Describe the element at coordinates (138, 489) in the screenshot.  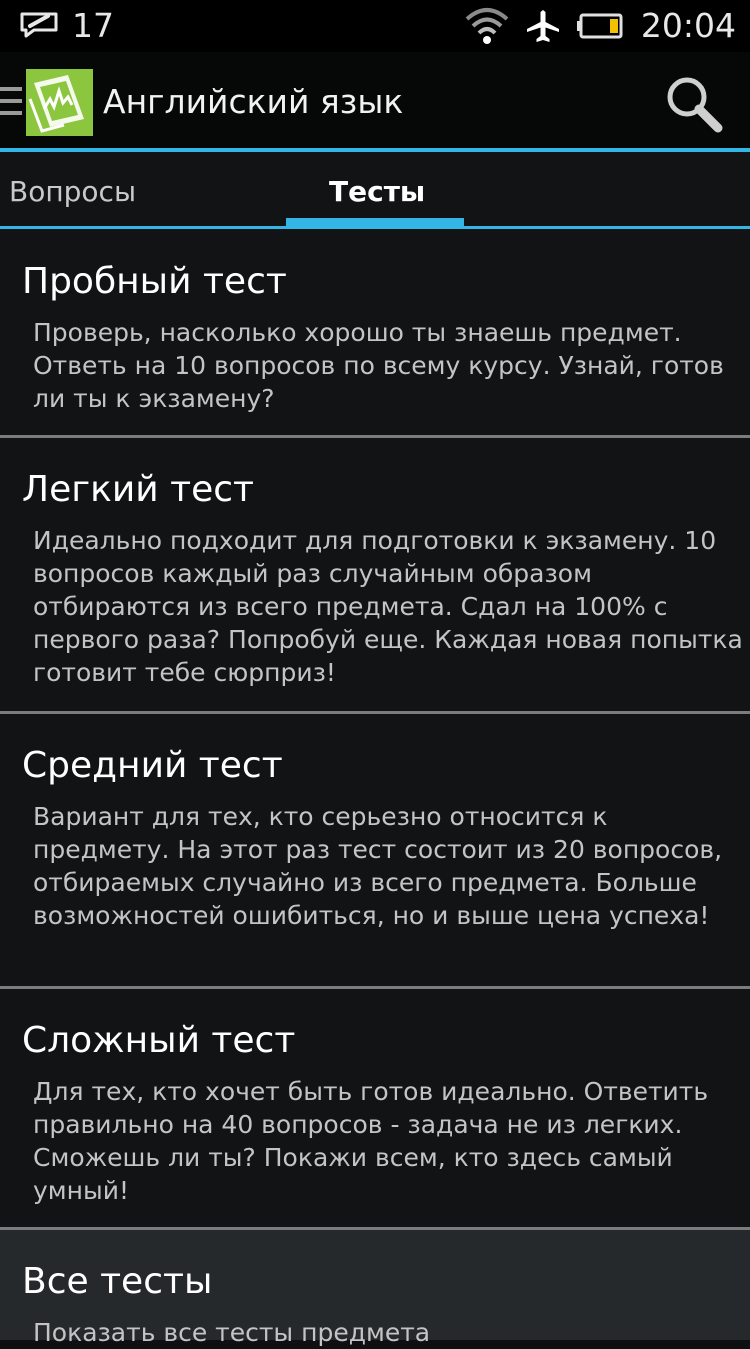
I see `list-item-title: Легкий тест` at that location.